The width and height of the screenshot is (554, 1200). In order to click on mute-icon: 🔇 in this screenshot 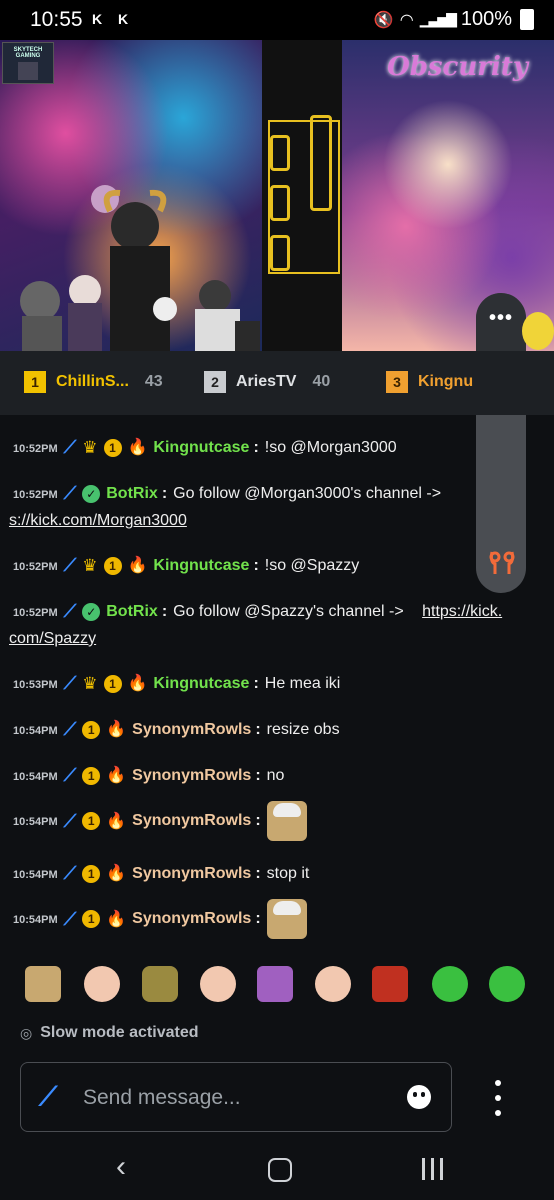, I will do `click(383, 20)`.